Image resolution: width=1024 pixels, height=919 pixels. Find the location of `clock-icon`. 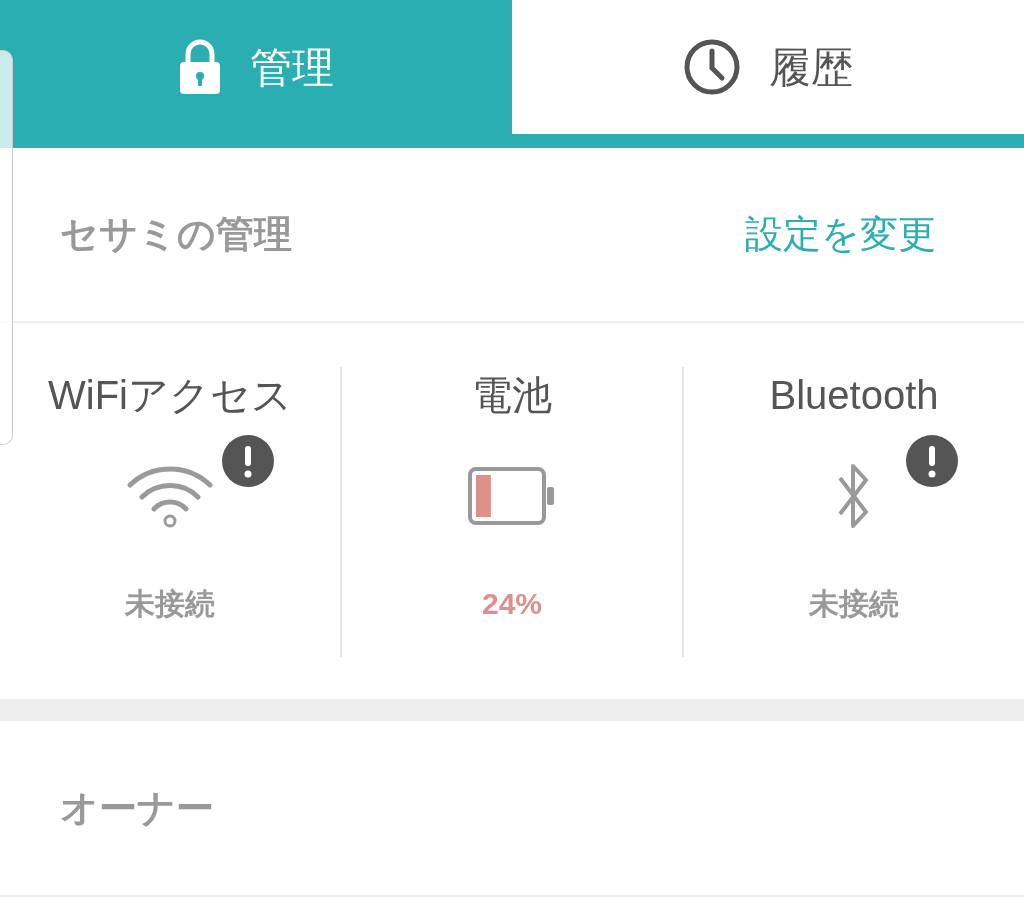

clock-icon is located at coordinates (712, 67).